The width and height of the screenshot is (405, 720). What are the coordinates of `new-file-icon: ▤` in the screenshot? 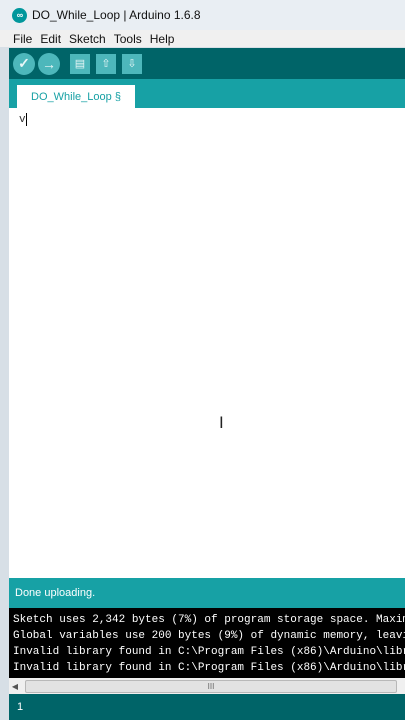 It's located at (80, 64).